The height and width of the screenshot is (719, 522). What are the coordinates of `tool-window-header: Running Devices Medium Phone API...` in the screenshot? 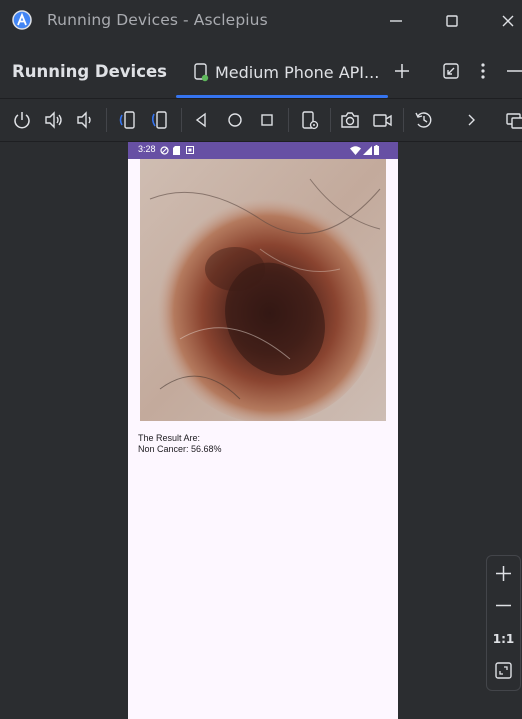 It's located at (261, 70).